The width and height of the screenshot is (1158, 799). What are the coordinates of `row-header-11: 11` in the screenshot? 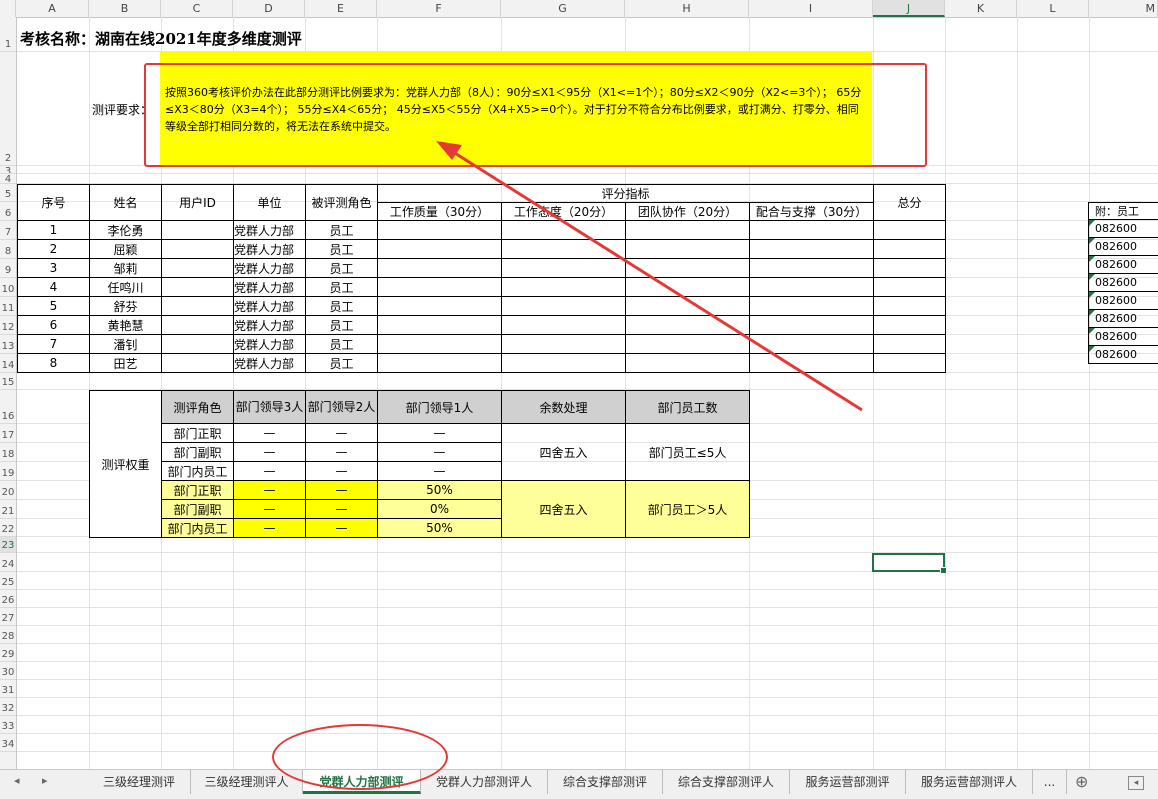 It's located at (8, 306).